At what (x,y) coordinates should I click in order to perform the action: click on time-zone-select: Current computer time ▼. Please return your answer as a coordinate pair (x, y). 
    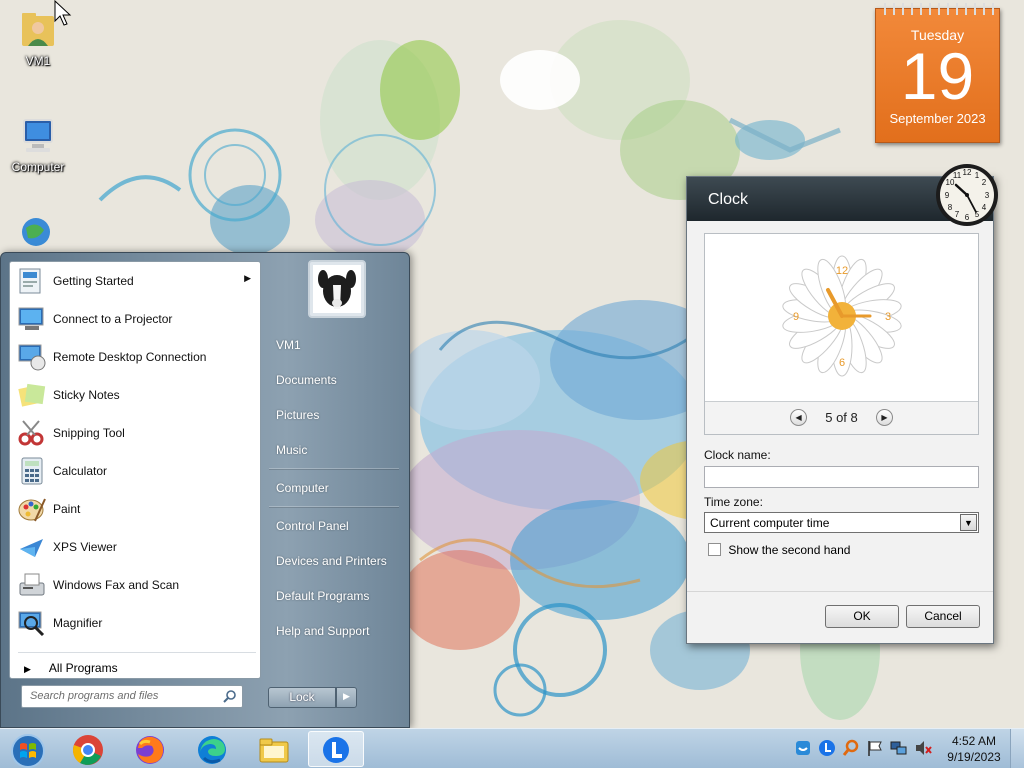
    Looking at the image, I should click on (841, 522).